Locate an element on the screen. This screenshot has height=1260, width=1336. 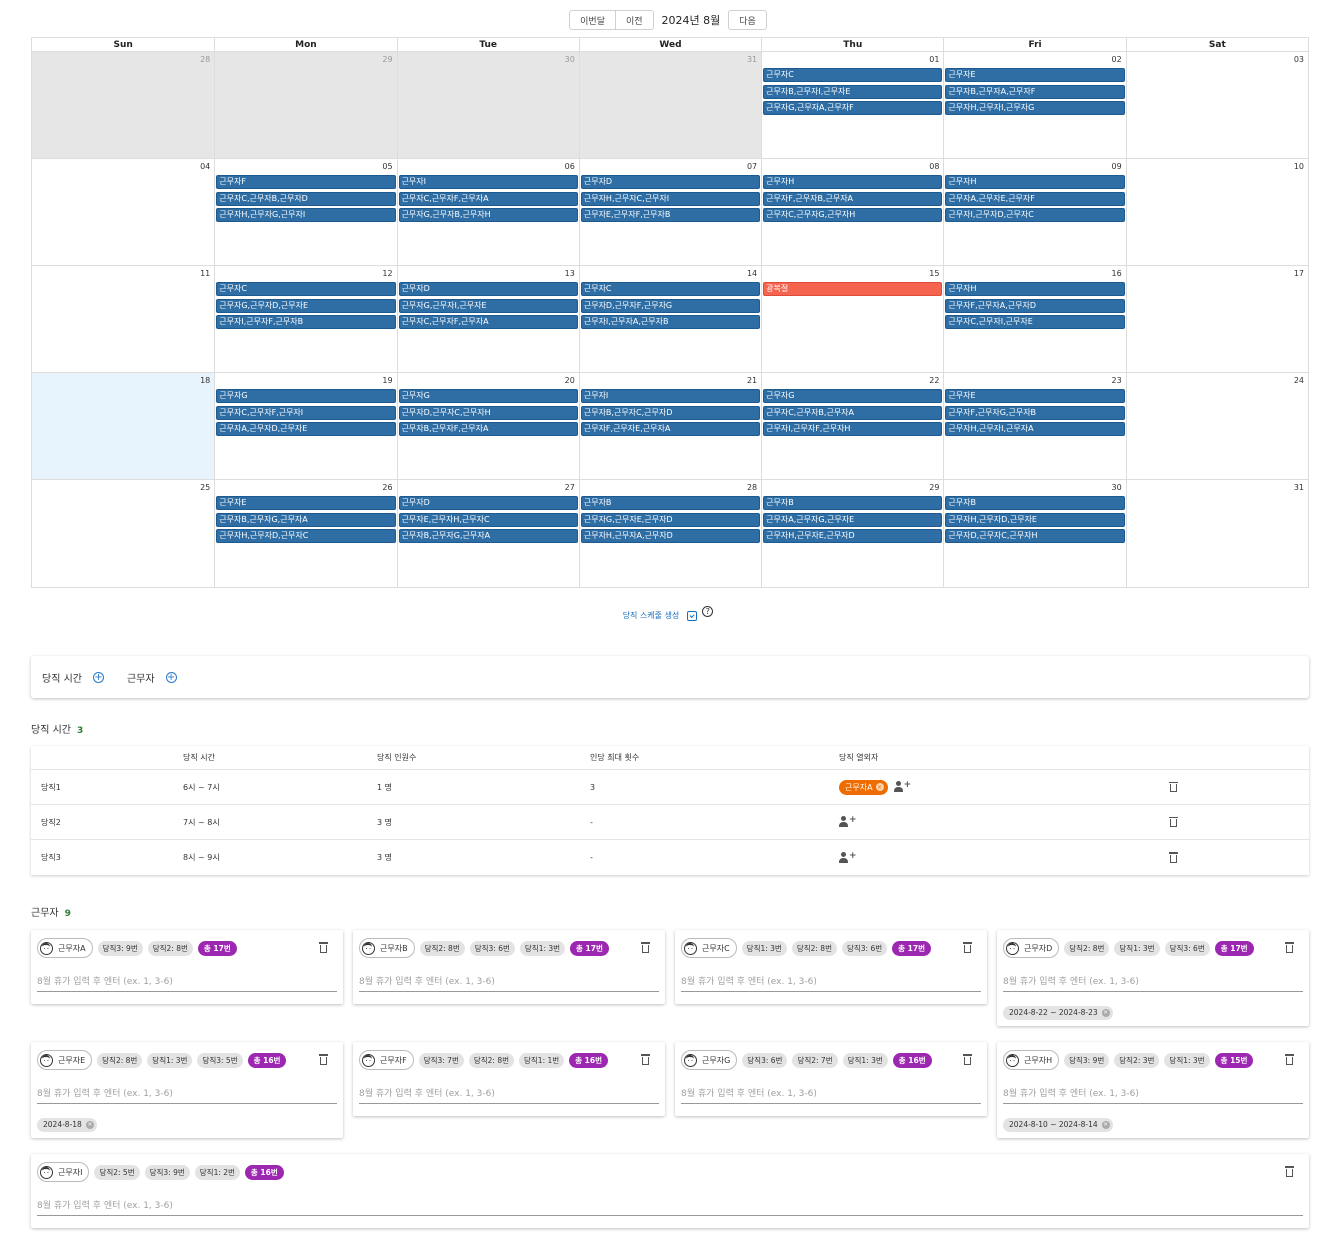
day-cell: 22 근무자G 근무자C,근무자B,근무자A 근무자I,근무자F,근무자H is located at coordinates (852, 426).